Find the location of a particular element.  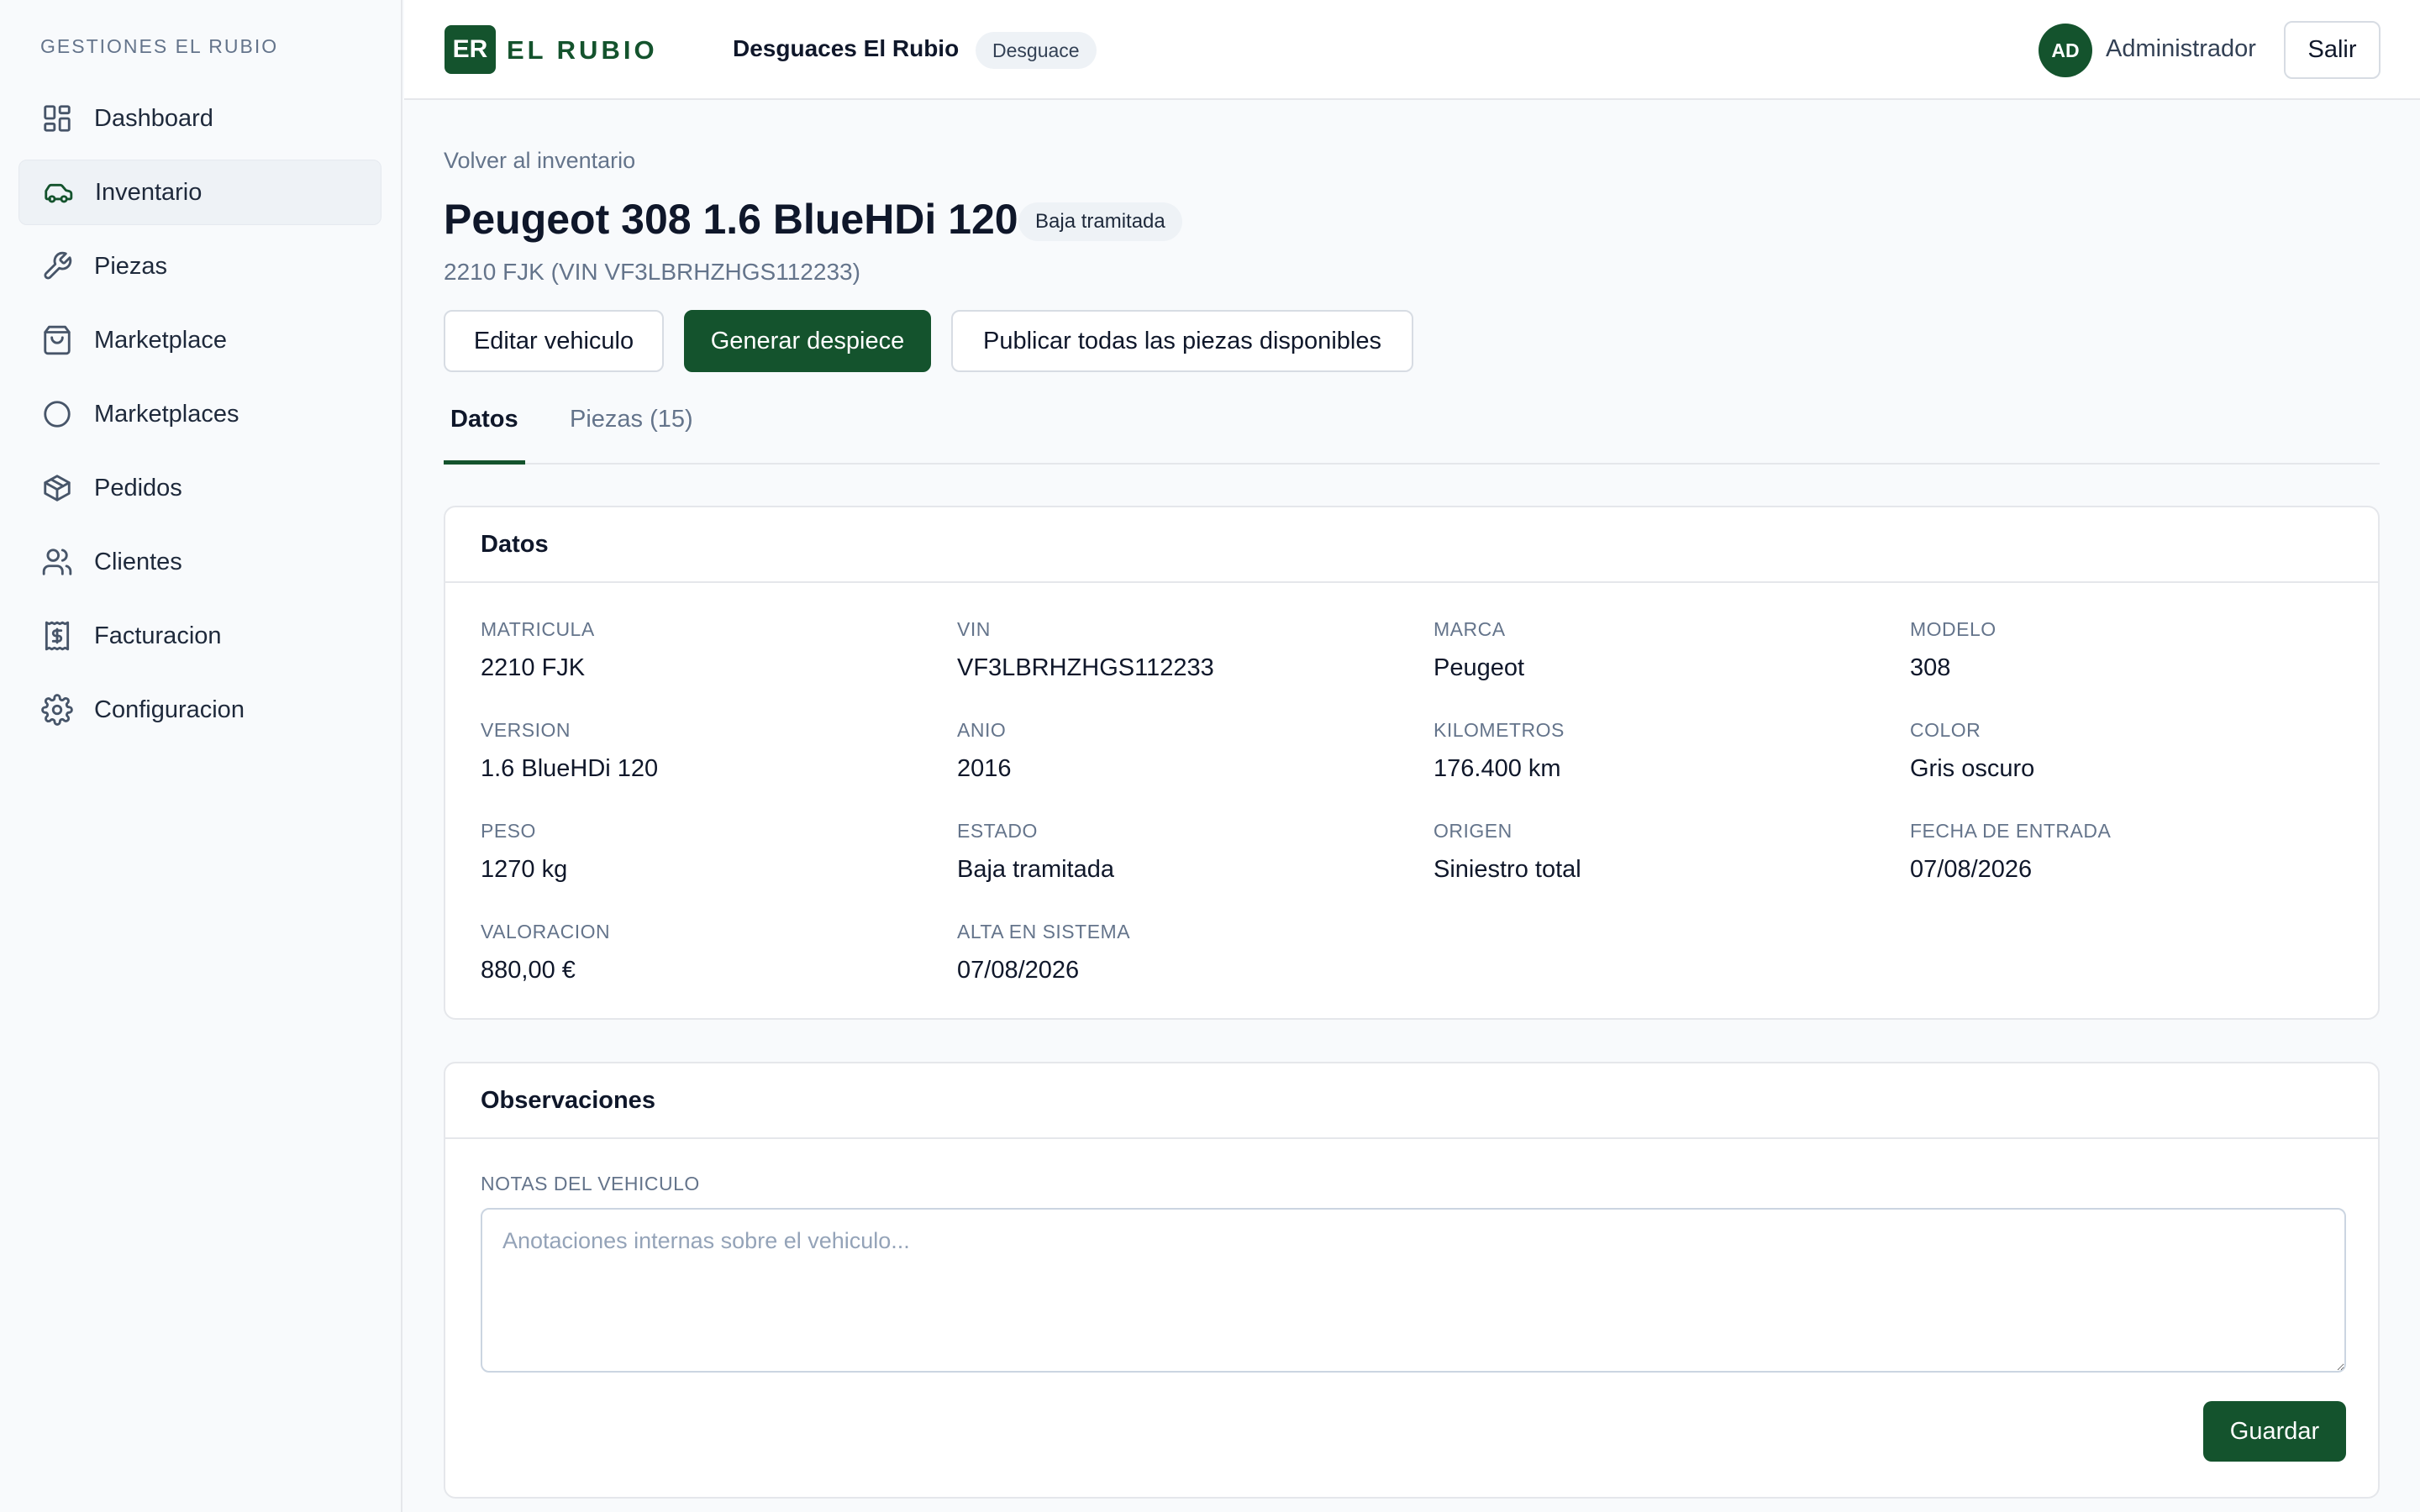

field-value: VF3LBRHZHGS112233 is located at coordinates (1085, 667).